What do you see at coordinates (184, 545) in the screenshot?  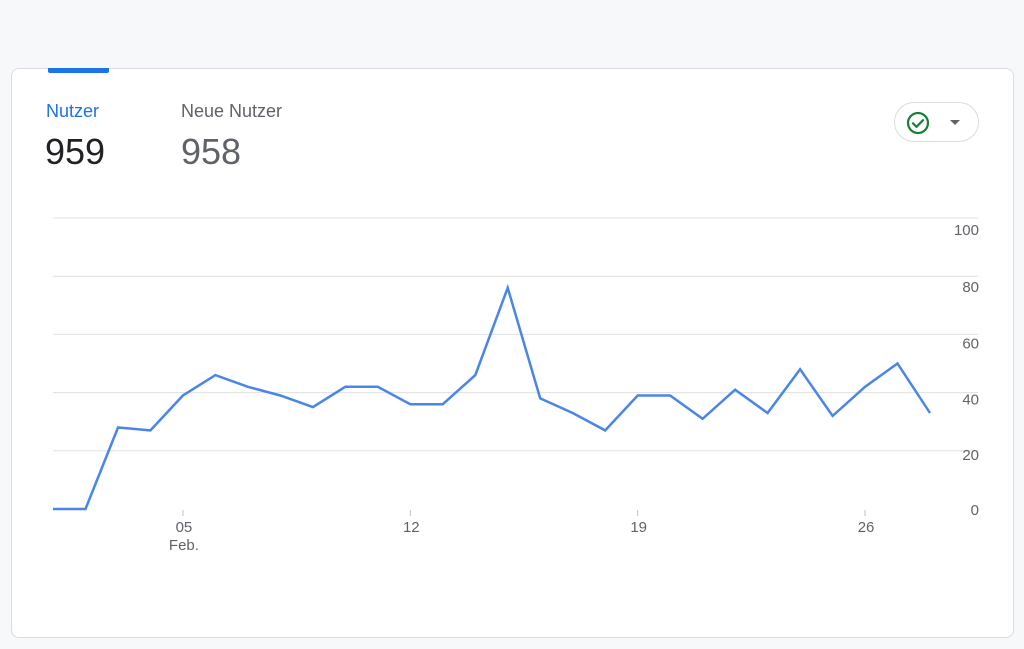 I see `x-tick-sublabel-05: Feb.` at bounding box center [184, 545].